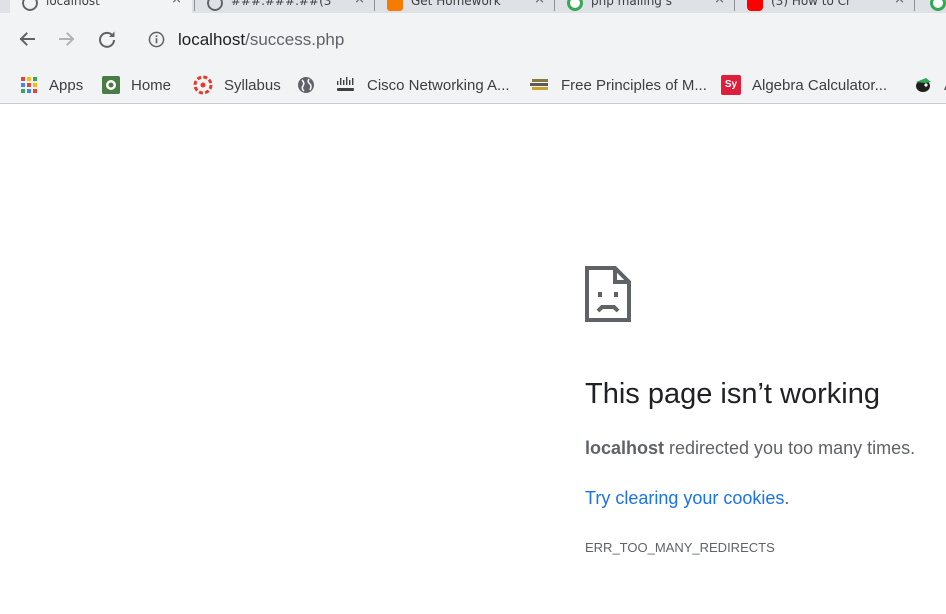 This screenshot has height=614, width=946. I want to click on tab-get-homework: Get Homework ×, so click(465, 6).